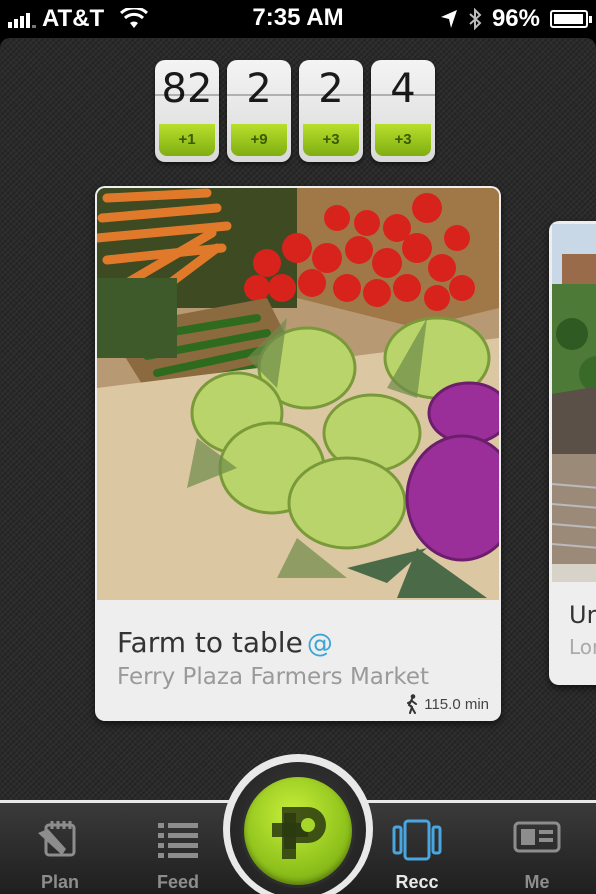 This screenshot has width=596, height=894. I want to click on bluetooth-icon, so click(475, 19).